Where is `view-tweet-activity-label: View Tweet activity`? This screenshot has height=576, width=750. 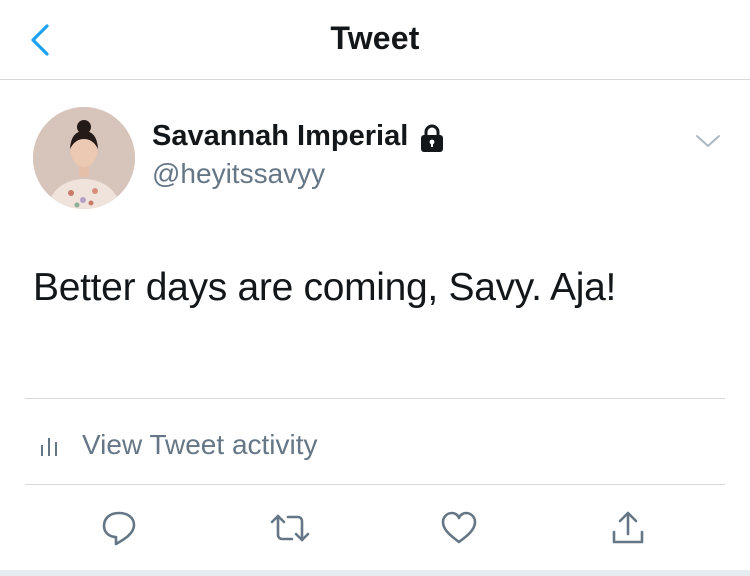
view-tweet-activity-label: View Tweet activity is located at coordinates (200, 444).